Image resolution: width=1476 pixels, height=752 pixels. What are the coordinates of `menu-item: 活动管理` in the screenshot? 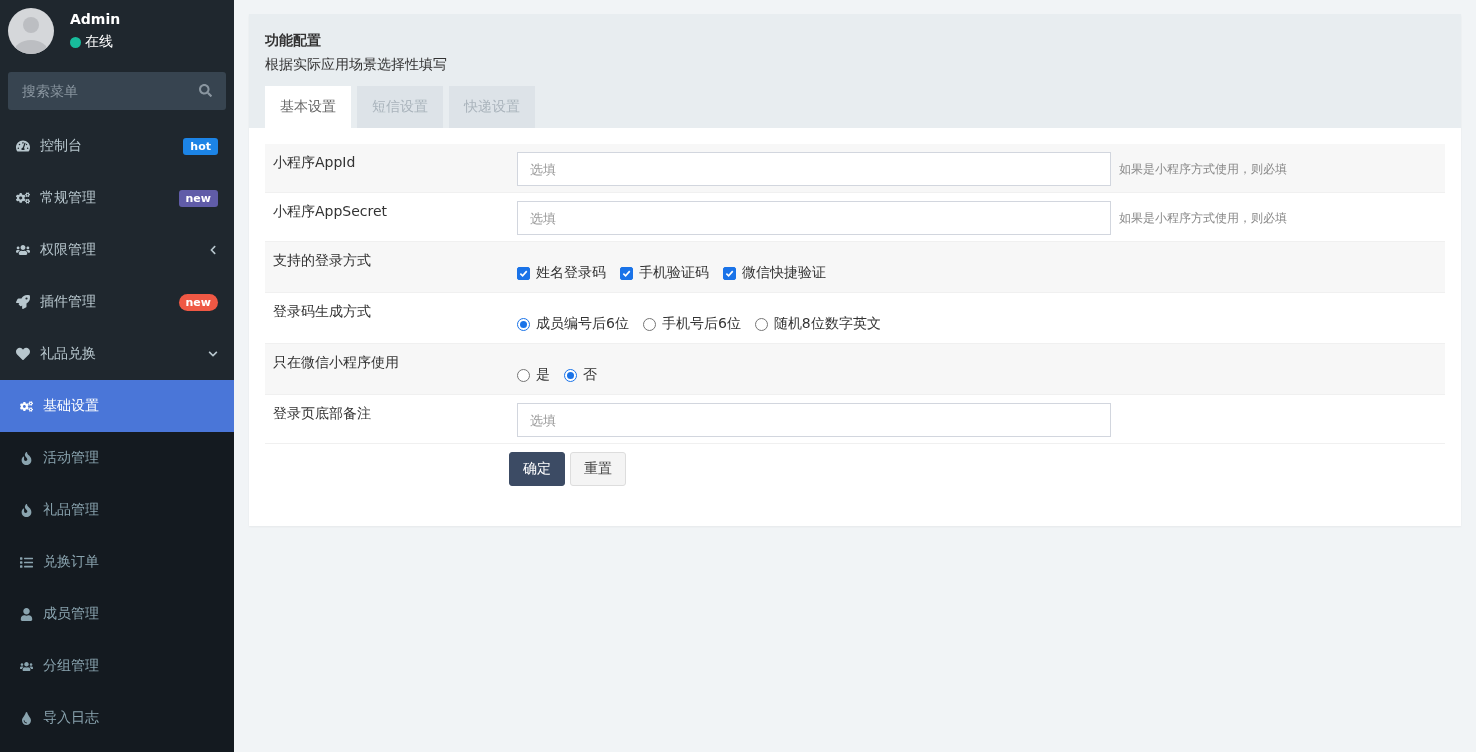 It's located at (117, 458).